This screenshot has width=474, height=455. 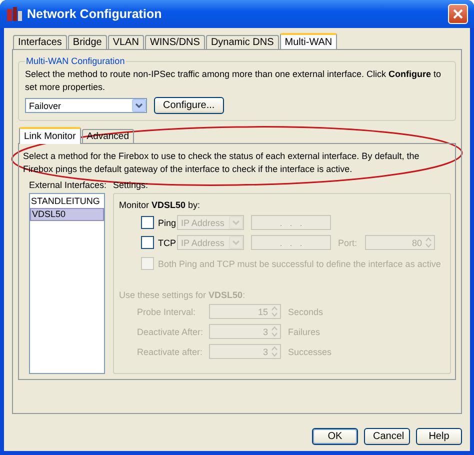 What do you see at coordinates (40, 42) in the screenshot?
I see `tab: Interfaces` at bounding box center [40, 42].